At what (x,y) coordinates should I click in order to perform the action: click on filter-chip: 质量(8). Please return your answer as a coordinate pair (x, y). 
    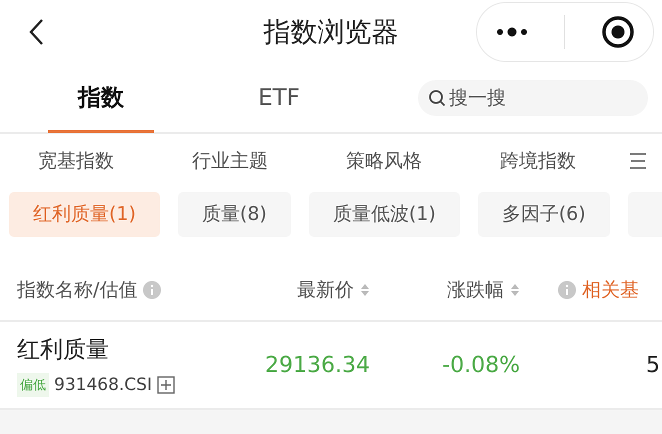
    Looking at the image, I should click on (234, 214).